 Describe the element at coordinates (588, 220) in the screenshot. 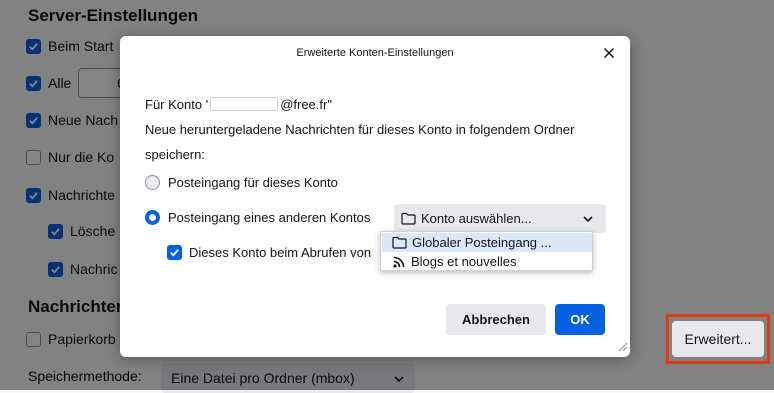

I see `chevron-down-icon` at that location.